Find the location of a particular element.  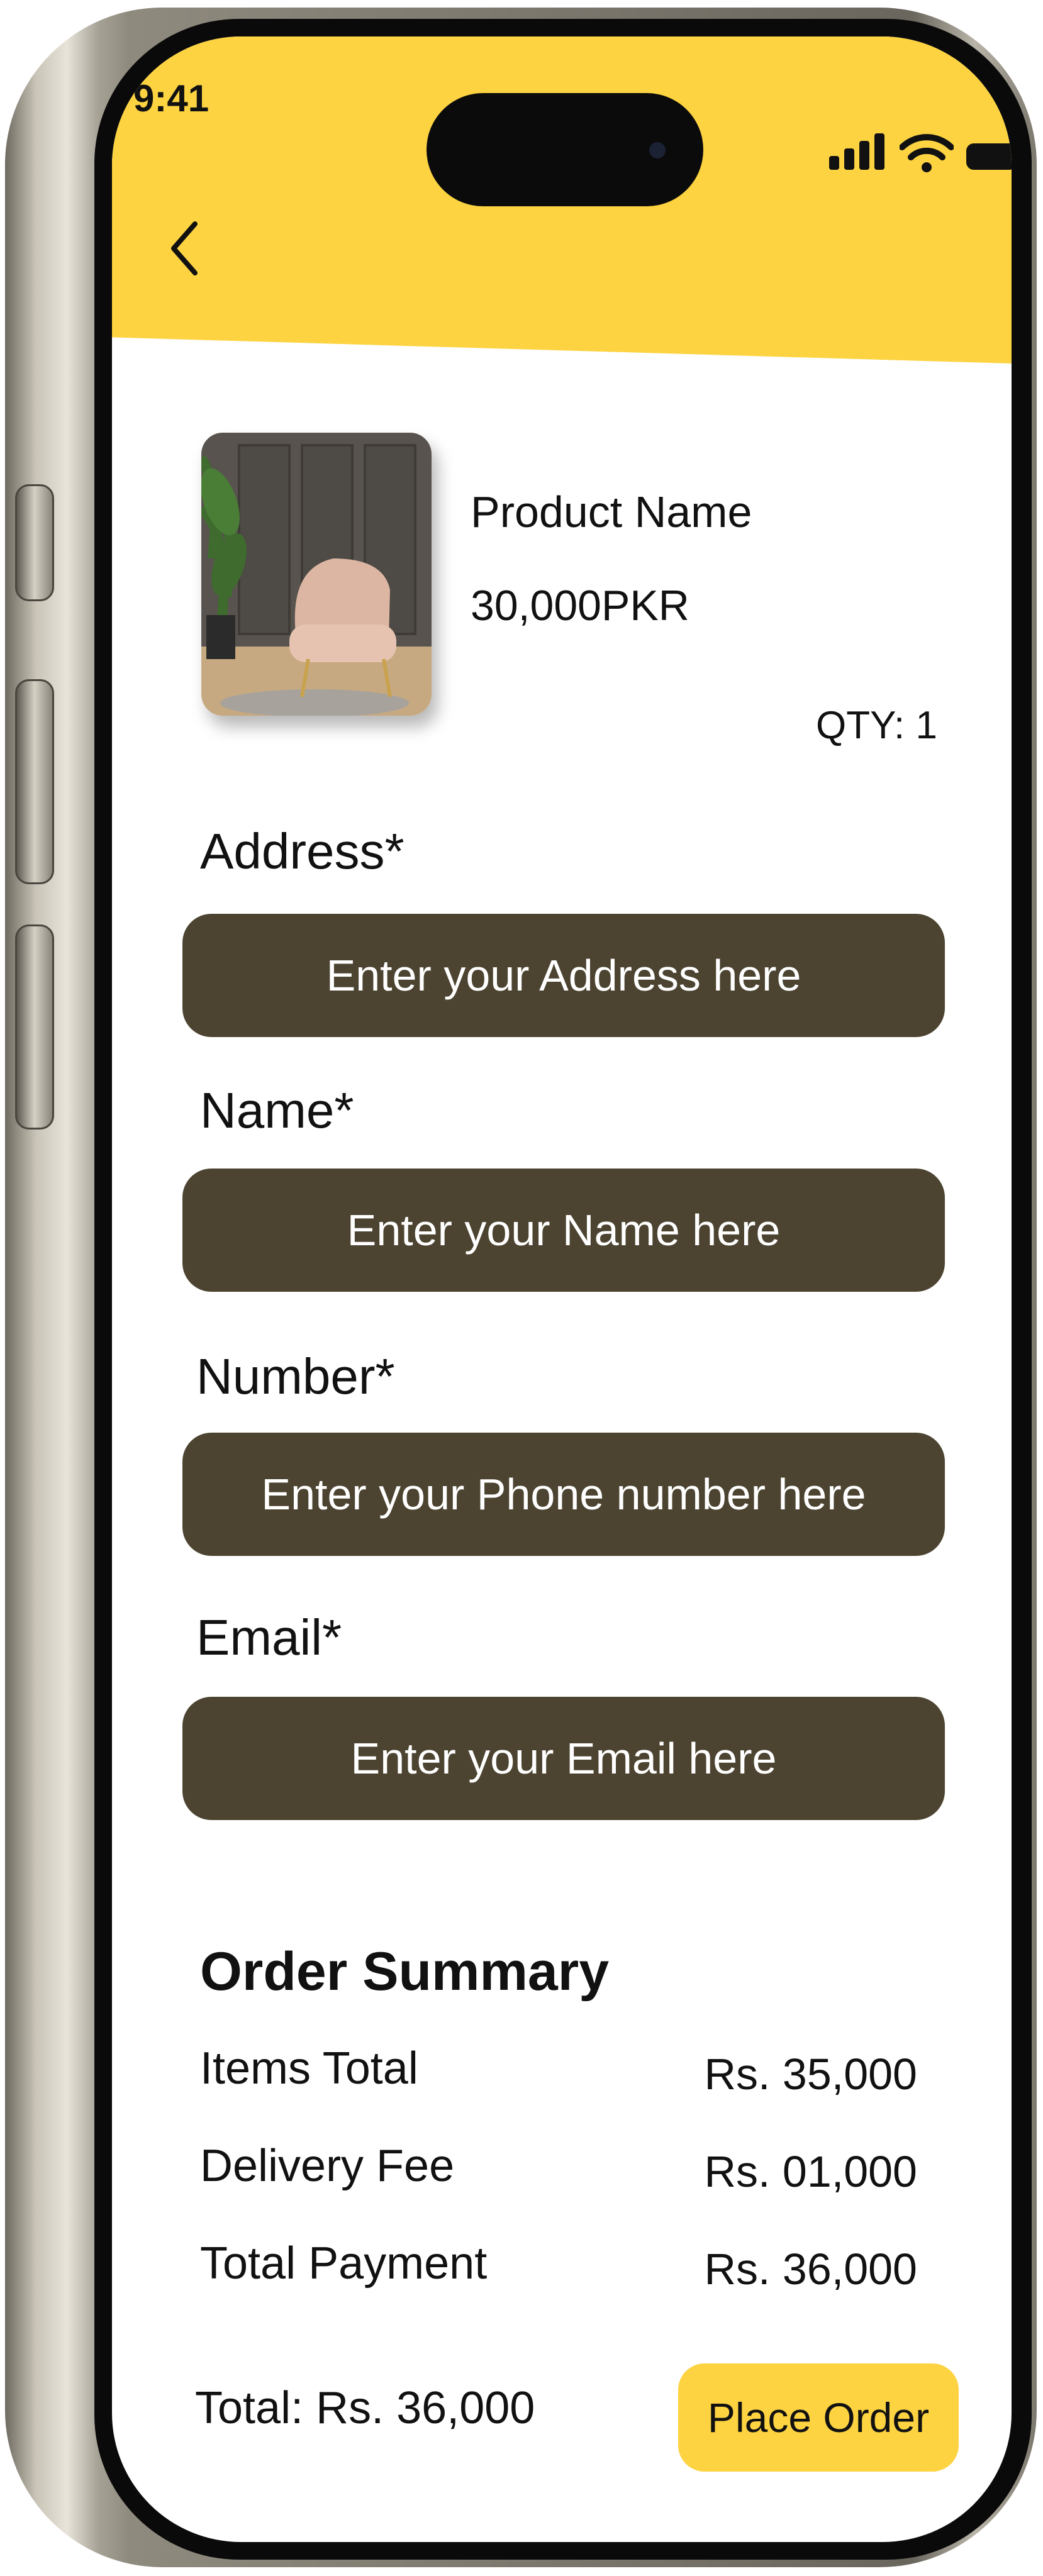

phone-number-field is located at coordinates (564, 1494).